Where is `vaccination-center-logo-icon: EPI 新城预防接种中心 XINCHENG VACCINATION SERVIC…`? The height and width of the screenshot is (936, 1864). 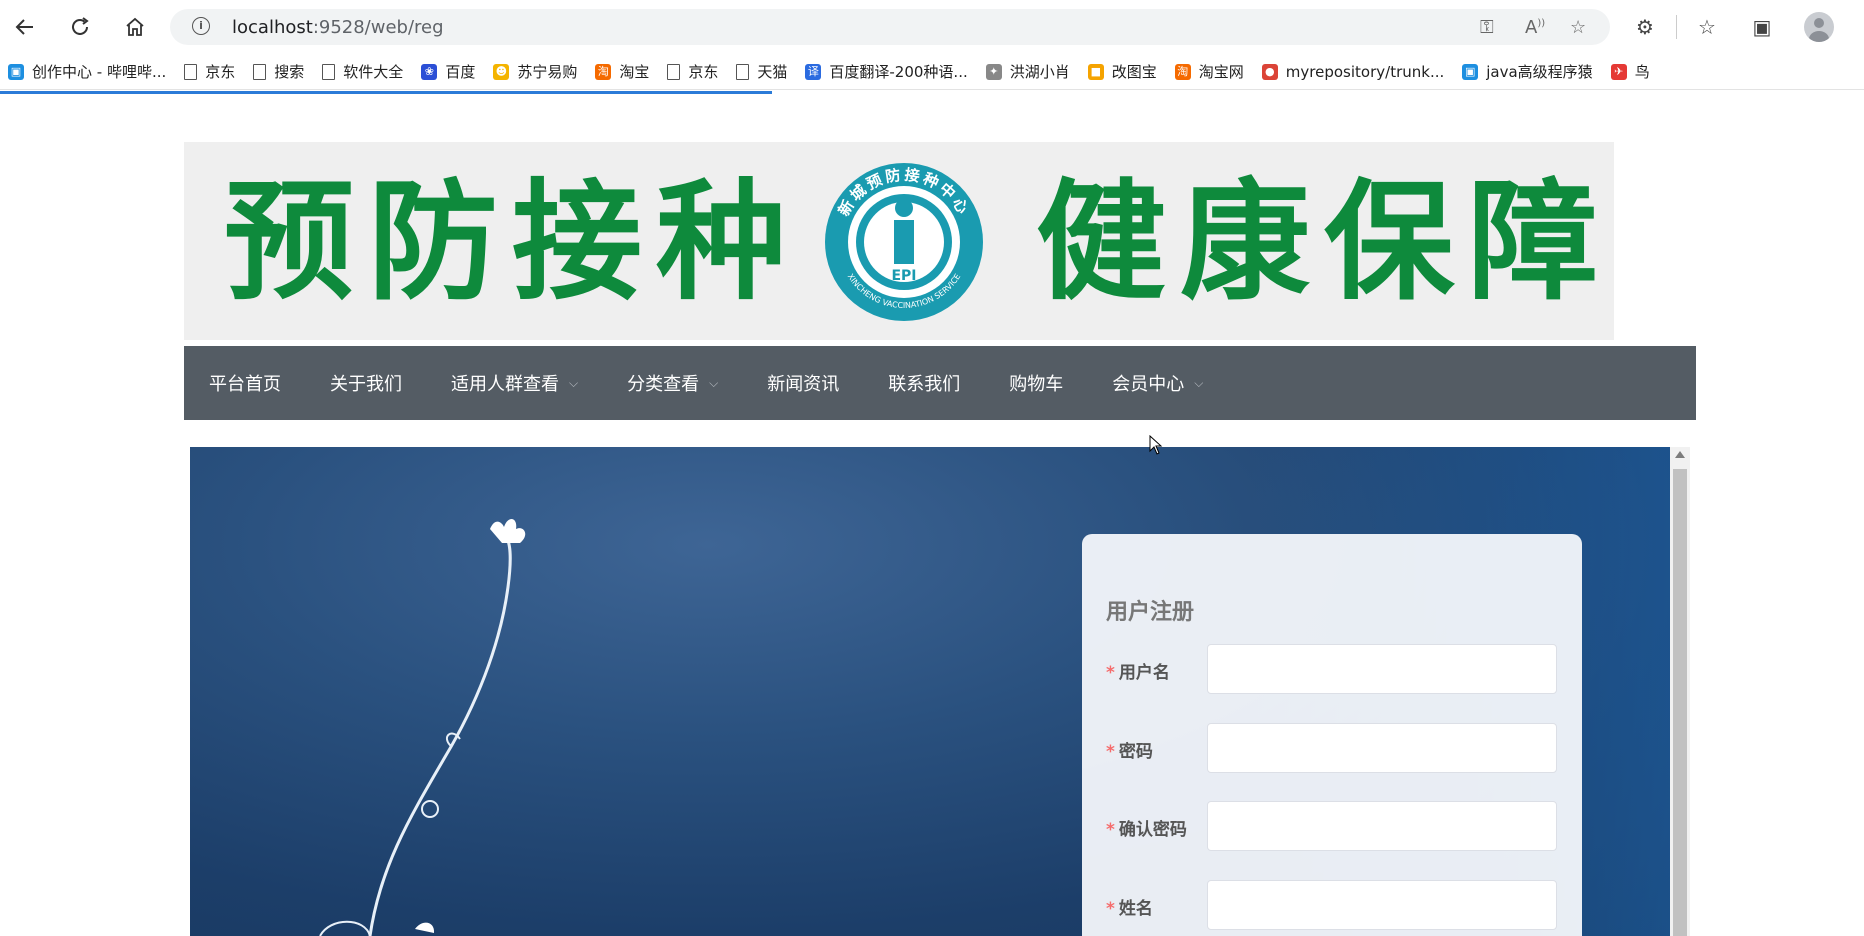 vaccination-center-logo-icon: EPI 新城预防接种中心 XINCHENG VACCINATION SERVIC… is located at coordinates (904, 242).